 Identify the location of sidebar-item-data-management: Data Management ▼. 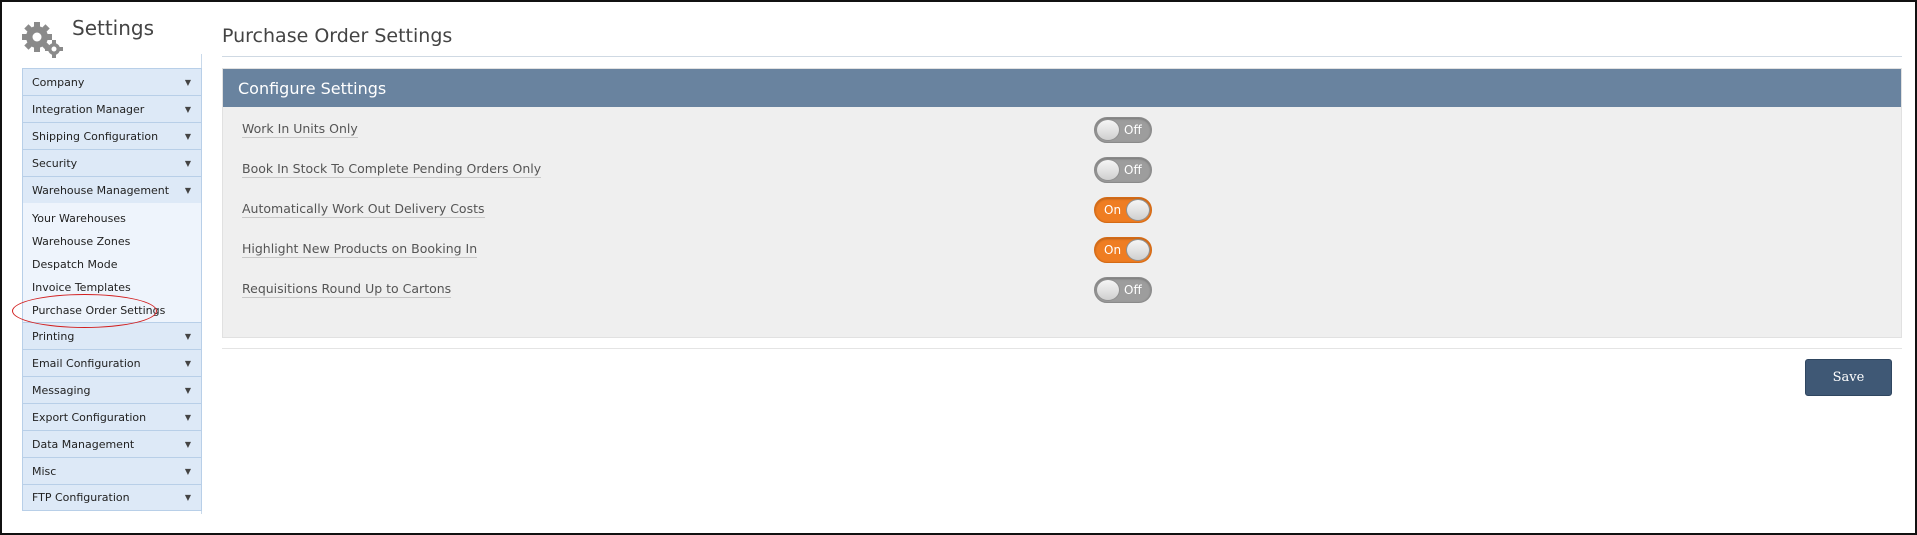
(112, 443).